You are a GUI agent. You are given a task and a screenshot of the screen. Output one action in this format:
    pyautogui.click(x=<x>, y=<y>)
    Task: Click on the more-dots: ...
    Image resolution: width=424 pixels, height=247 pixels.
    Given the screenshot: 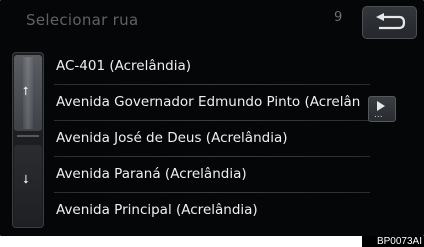 What is the action you would take?
    pyautogui.click(x=378, y=115)
    